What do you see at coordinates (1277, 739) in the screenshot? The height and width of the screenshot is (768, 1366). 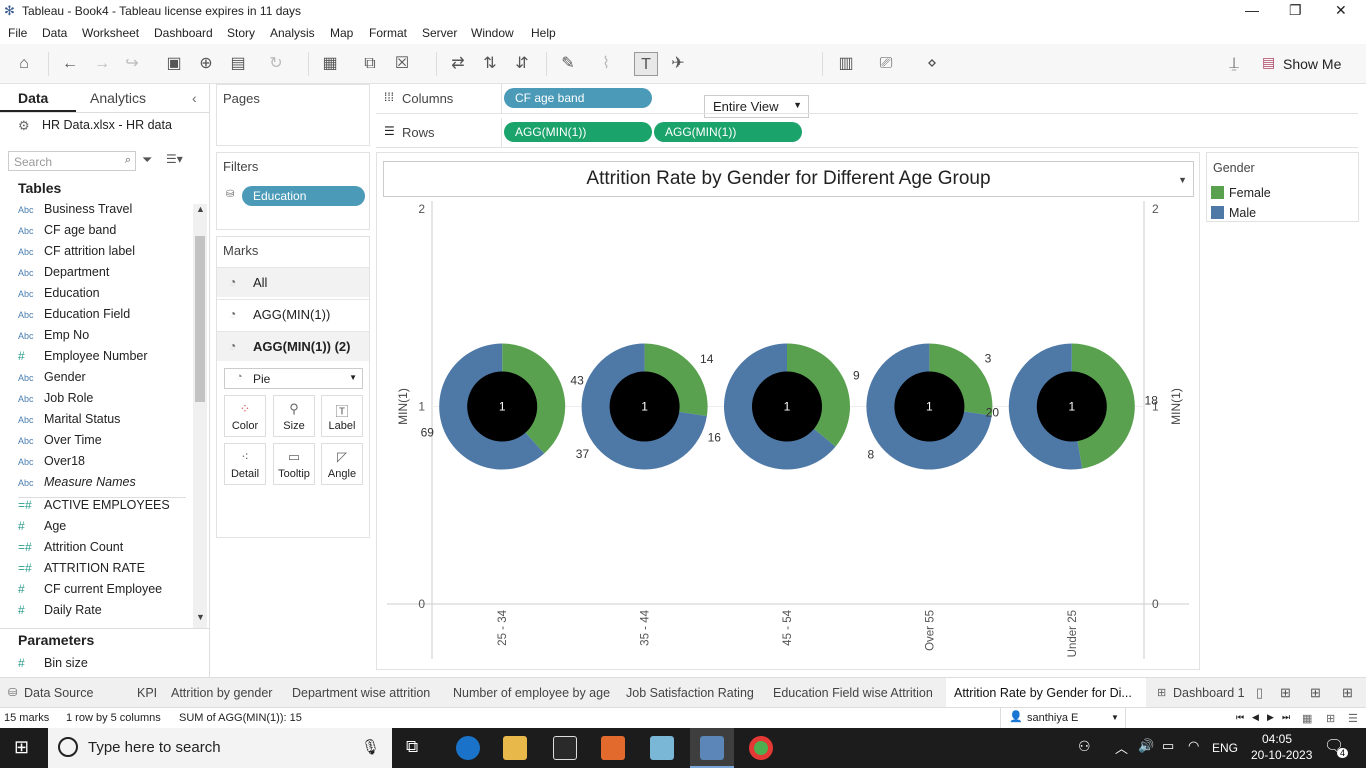 I see `clock-time: 04:05` at bounding box center [1277, 739].